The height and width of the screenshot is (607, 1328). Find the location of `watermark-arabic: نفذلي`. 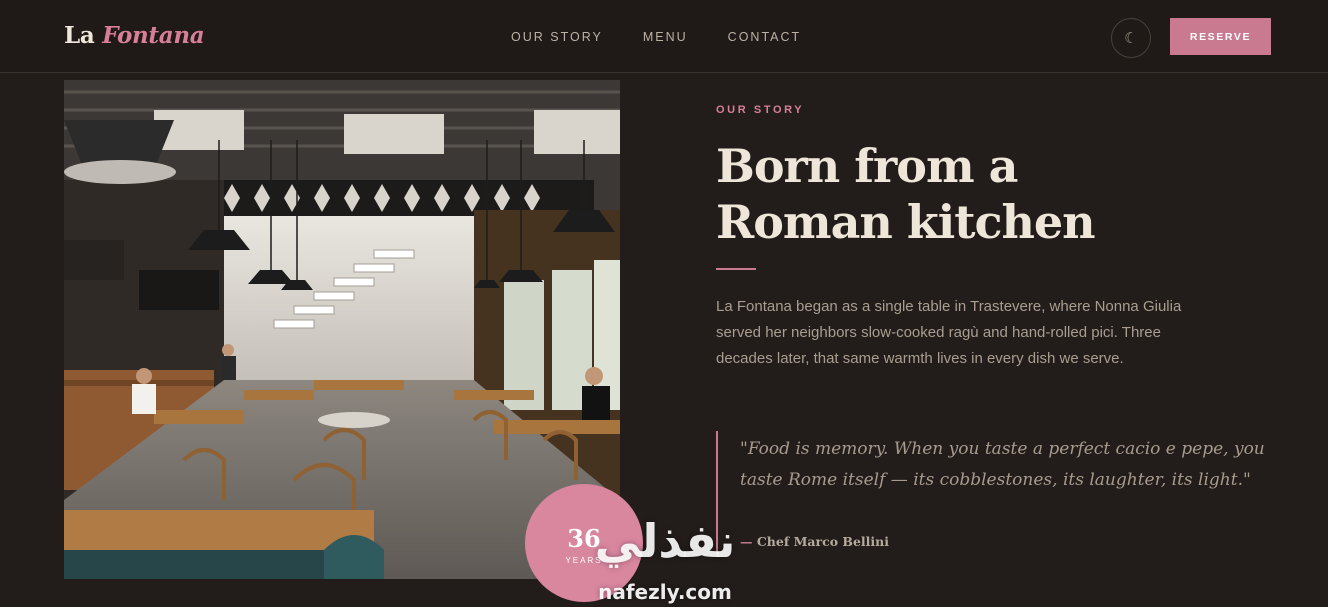

watermark-arabic: نفذلي is located at coordinates (665, 541).